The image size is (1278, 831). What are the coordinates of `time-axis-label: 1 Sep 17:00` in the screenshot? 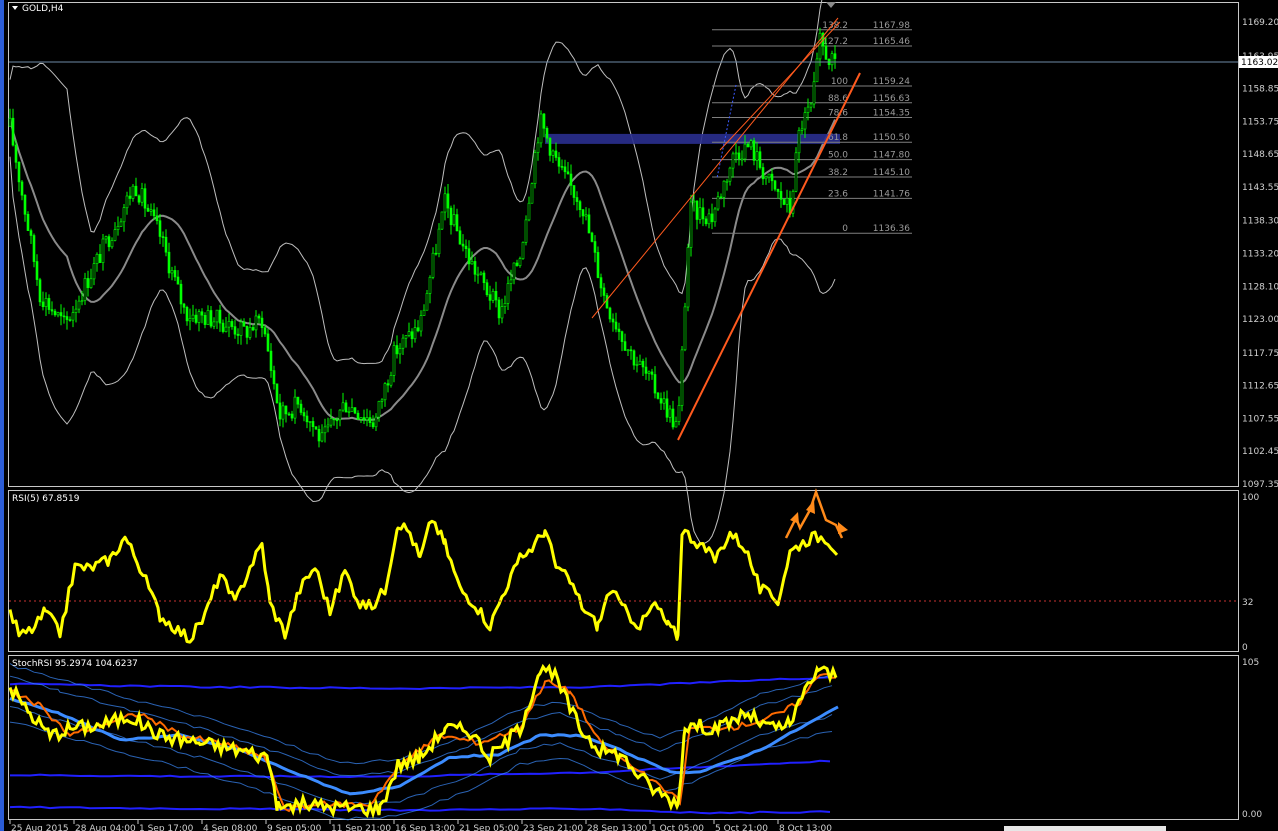 It's located at (166, 827).